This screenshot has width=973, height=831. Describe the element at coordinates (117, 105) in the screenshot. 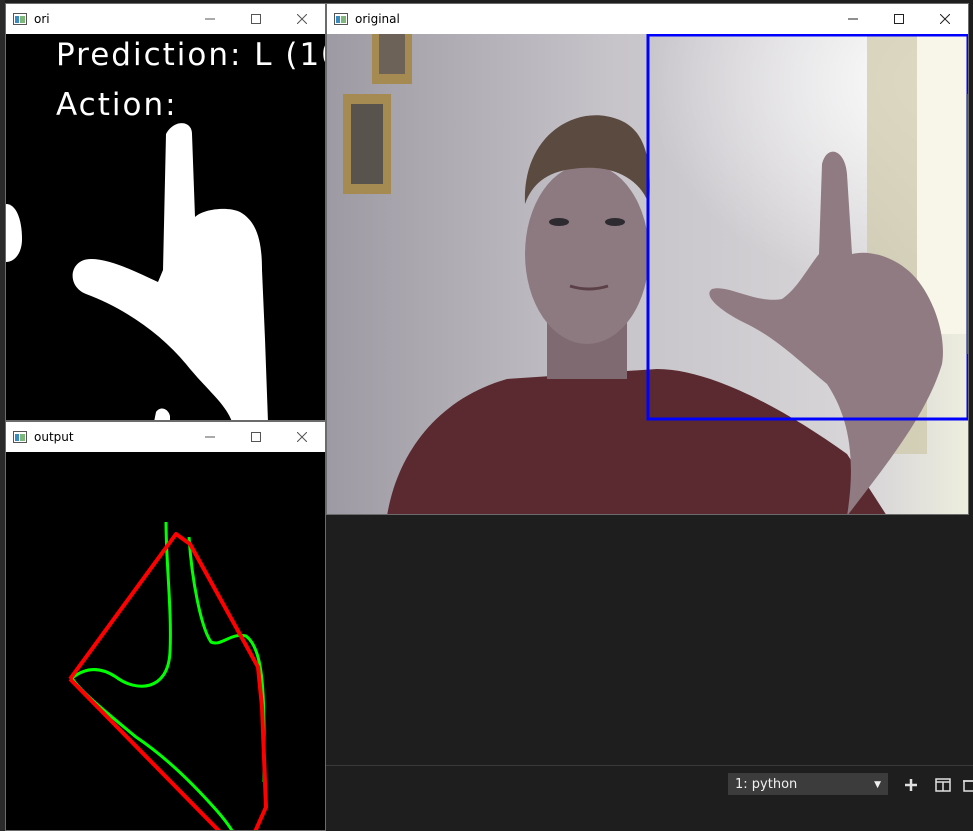

I see `action-label: Action:` at that location.